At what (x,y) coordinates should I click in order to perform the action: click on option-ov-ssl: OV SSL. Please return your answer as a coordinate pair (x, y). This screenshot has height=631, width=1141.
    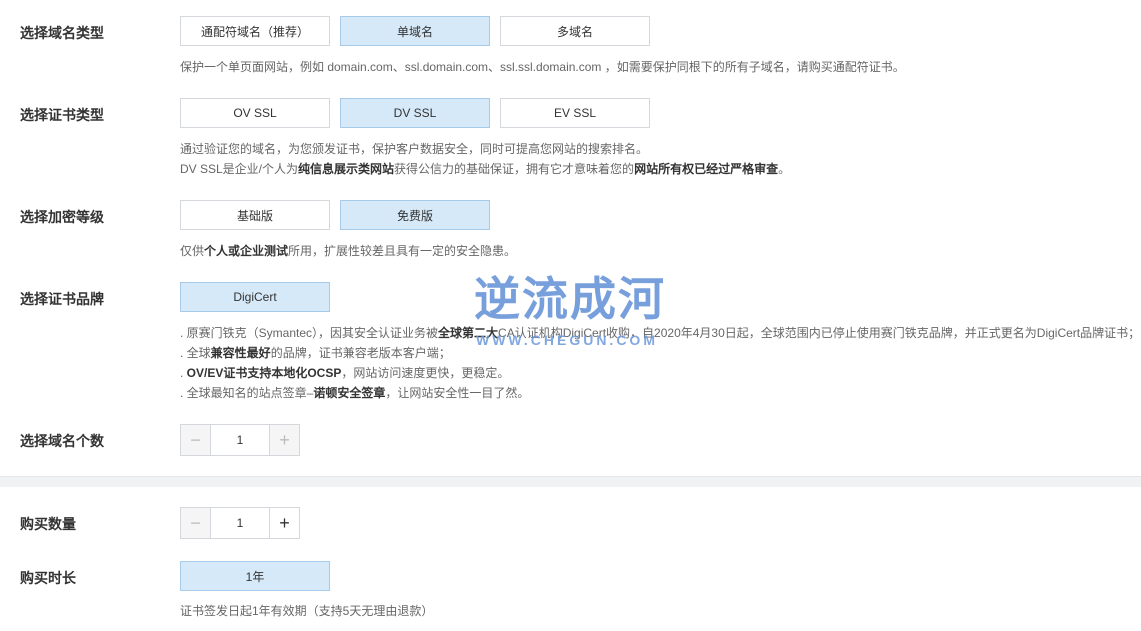
    Looking at the image, I should click on (255, 113).